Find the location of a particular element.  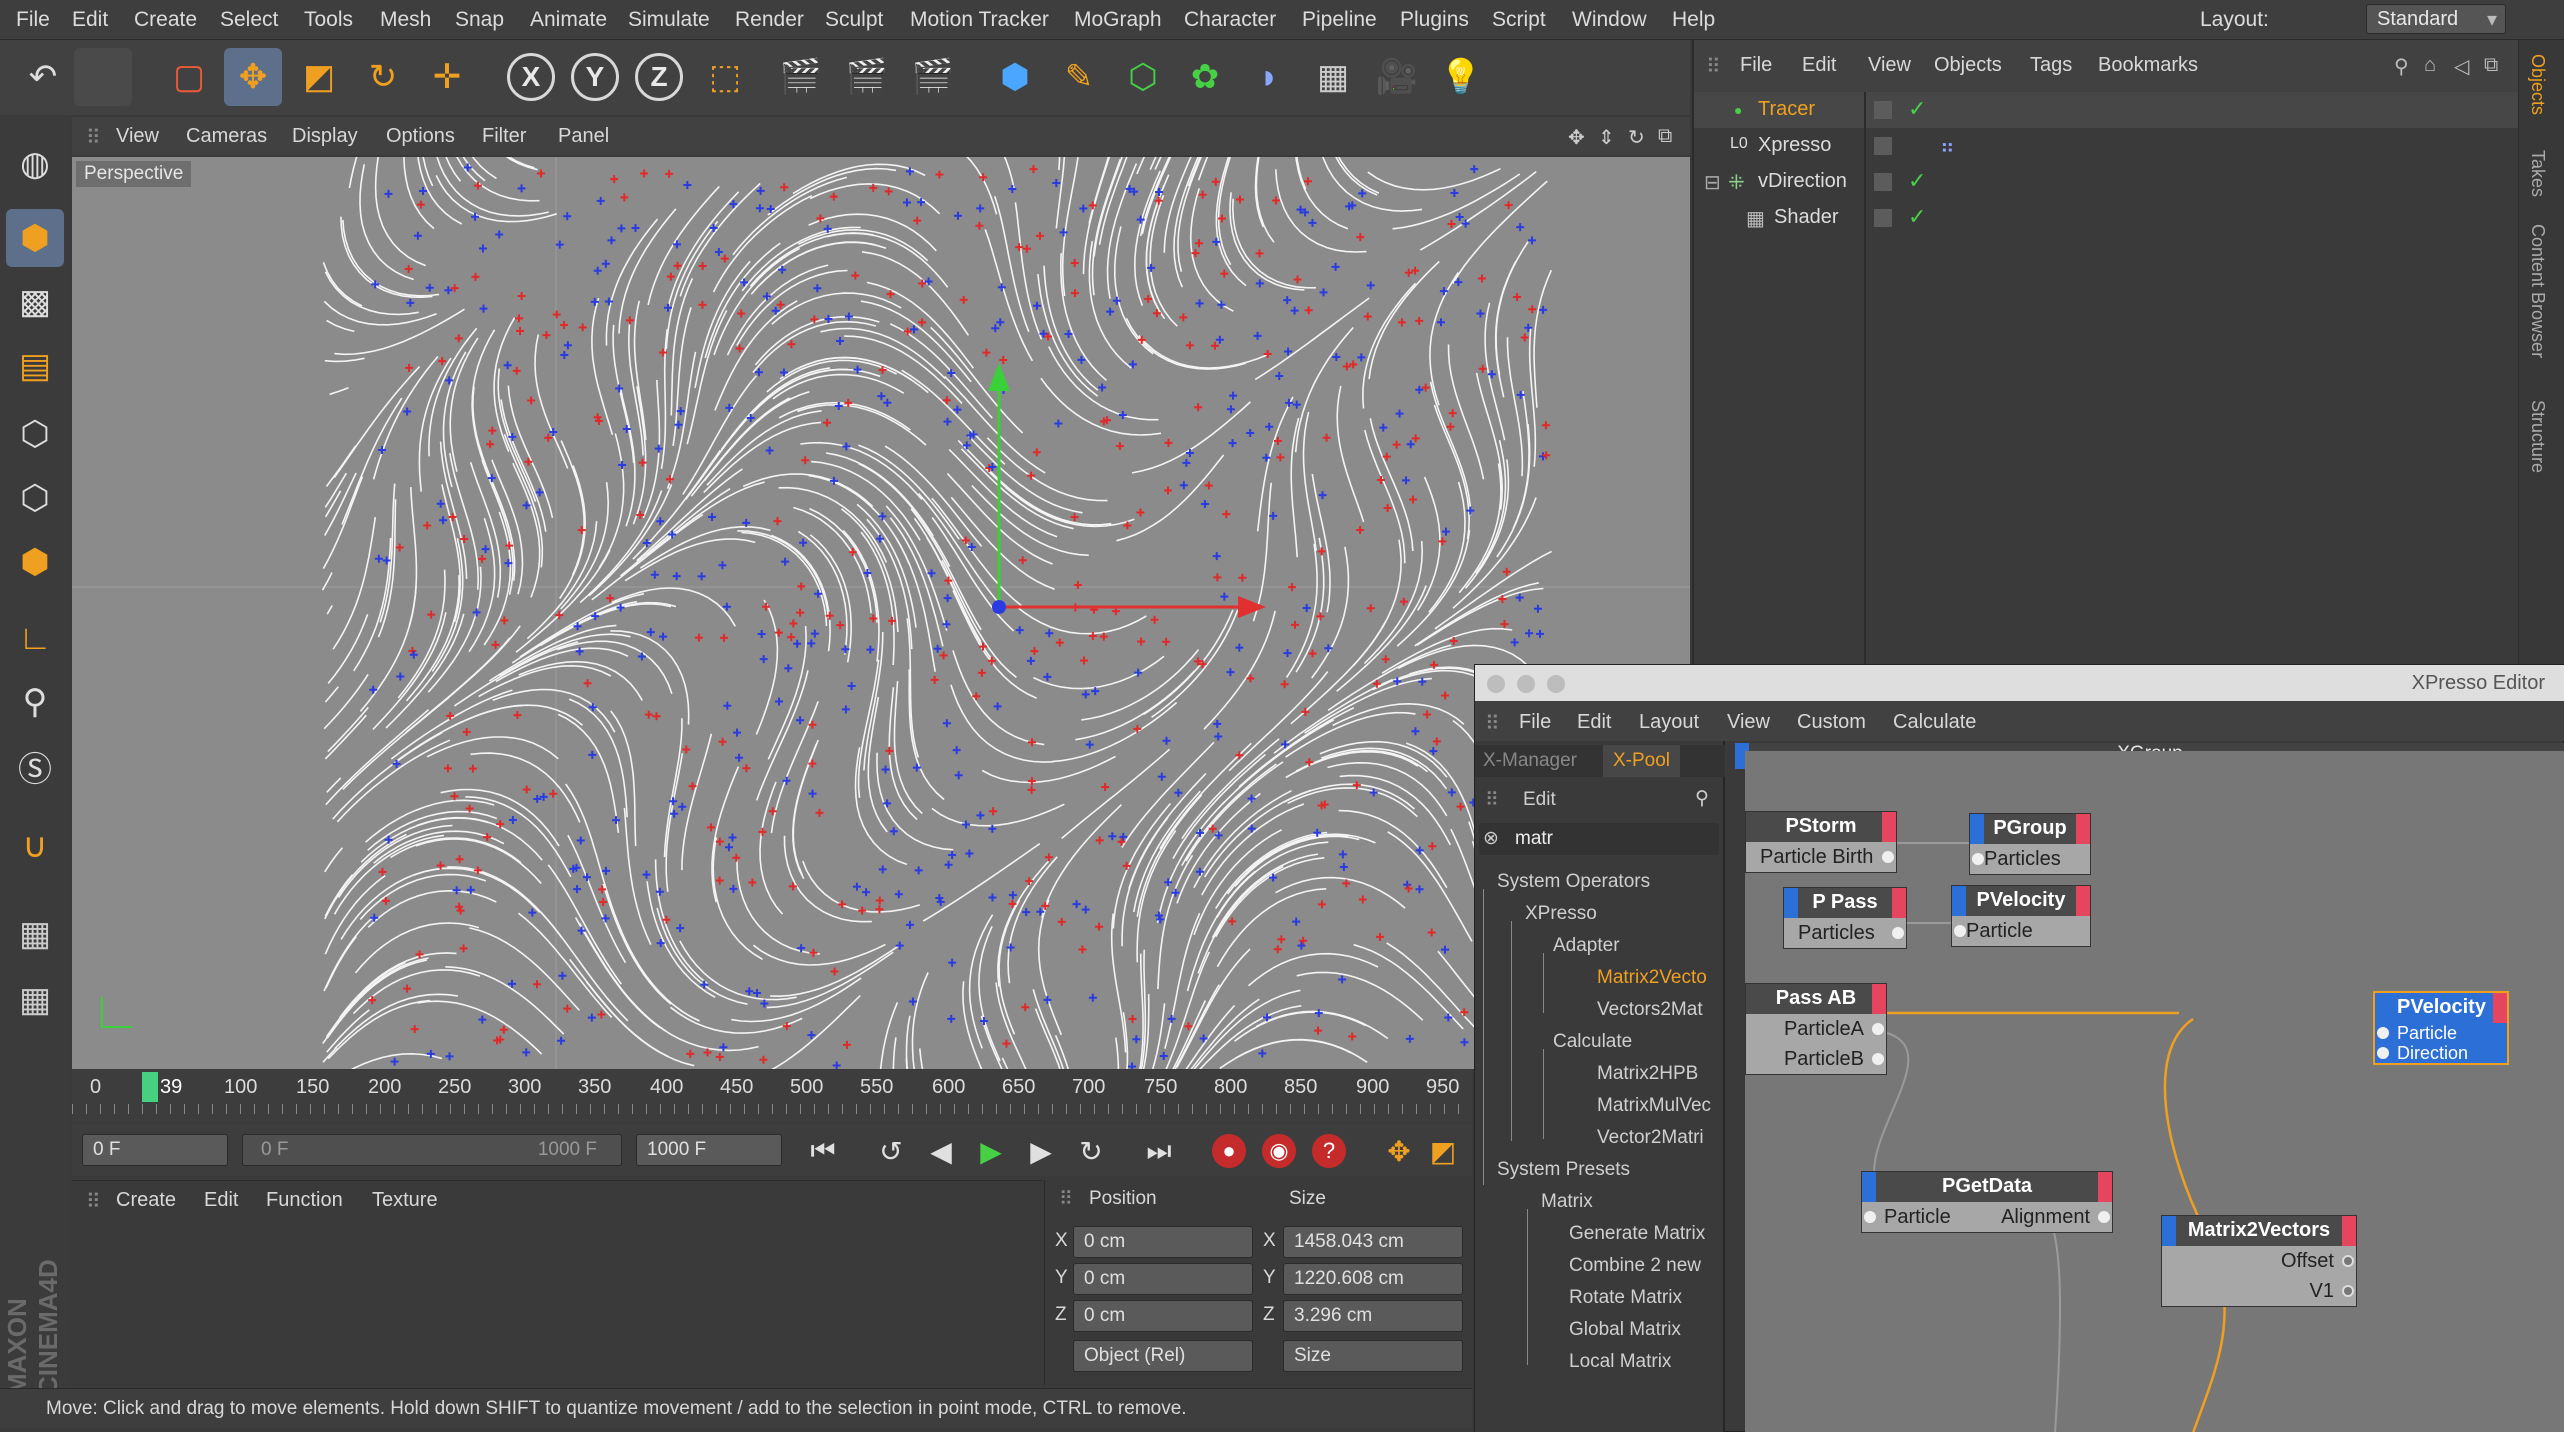

render-view-icon: 🎬 is located at coordinates (801, 77).